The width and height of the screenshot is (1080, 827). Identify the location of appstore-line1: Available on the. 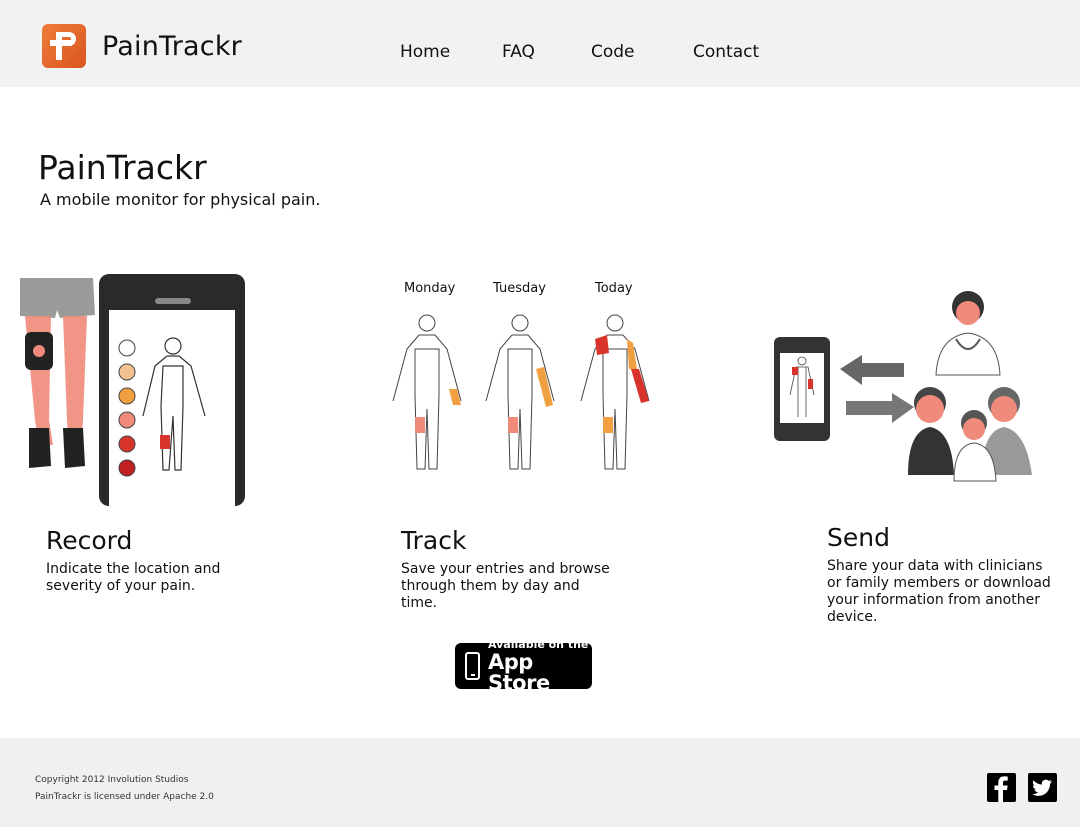
(538, 644).